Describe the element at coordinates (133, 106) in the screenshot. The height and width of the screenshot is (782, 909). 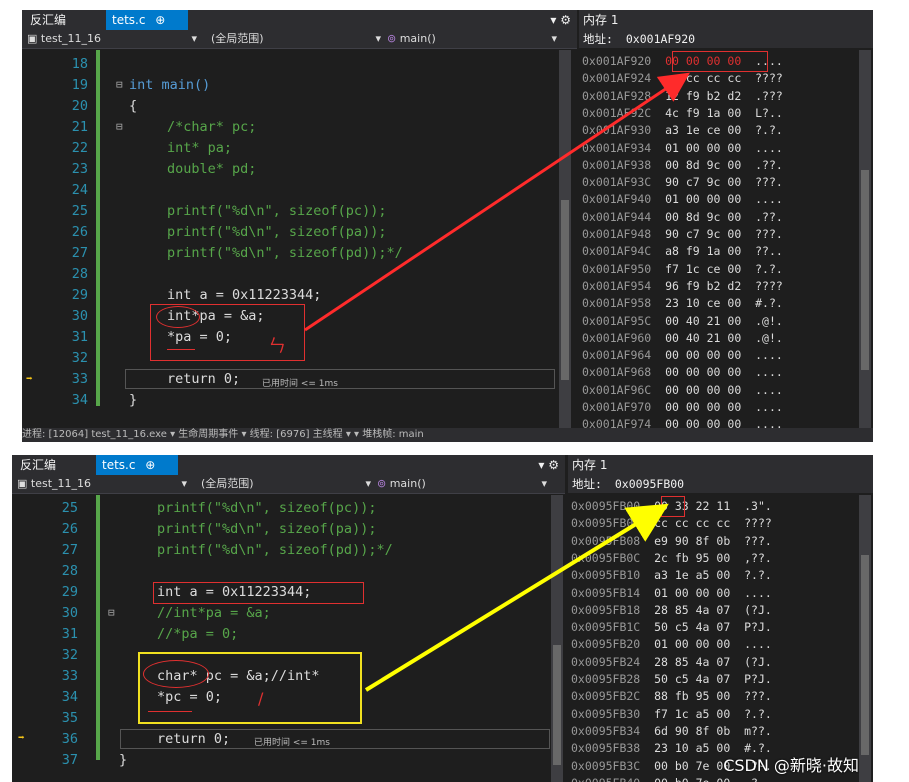
I see `code-line: {` at that location.